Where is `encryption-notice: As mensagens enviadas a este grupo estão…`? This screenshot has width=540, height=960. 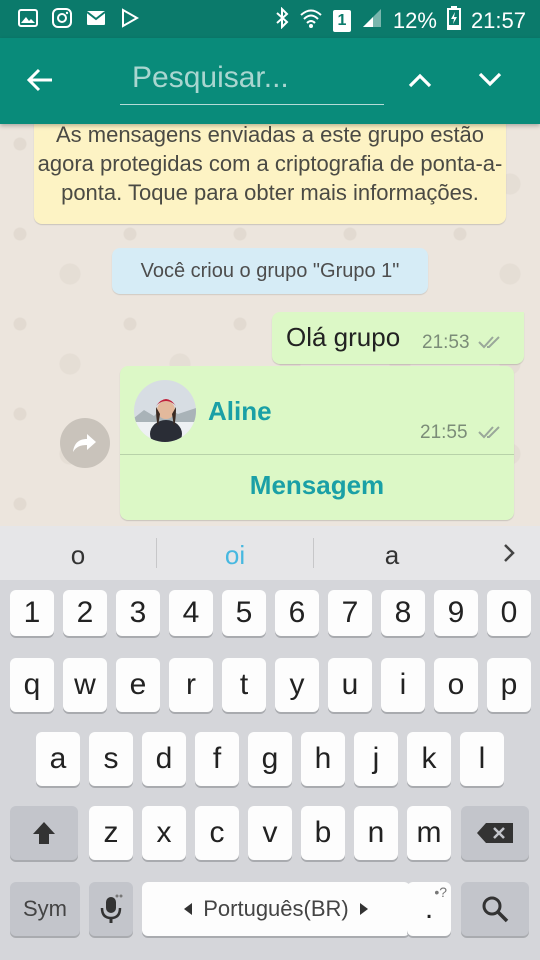
encryption-notice: As mensagens enviadas a este grupo estão… is located at coordinates (270, 174).